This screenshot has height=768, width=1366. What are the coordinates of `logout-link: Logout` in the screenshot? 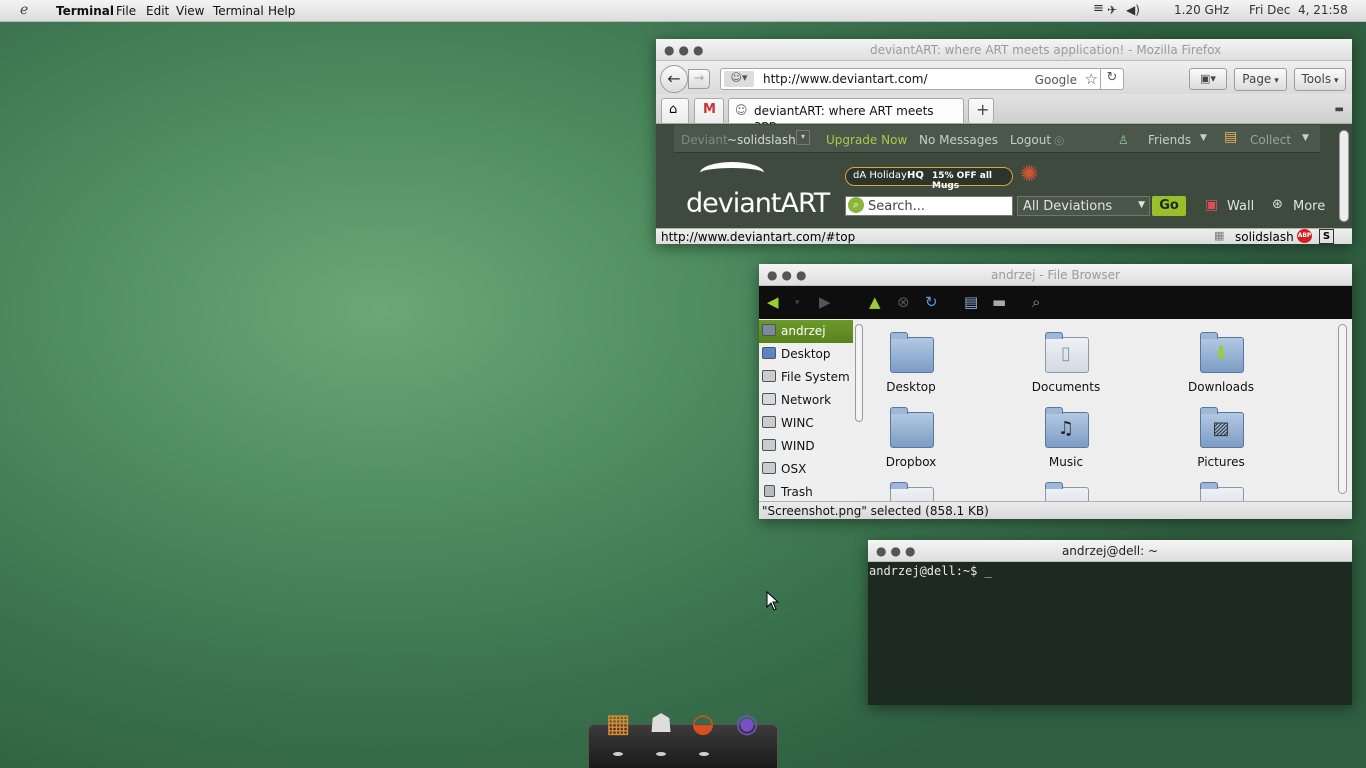 It's located at (1030, 140).